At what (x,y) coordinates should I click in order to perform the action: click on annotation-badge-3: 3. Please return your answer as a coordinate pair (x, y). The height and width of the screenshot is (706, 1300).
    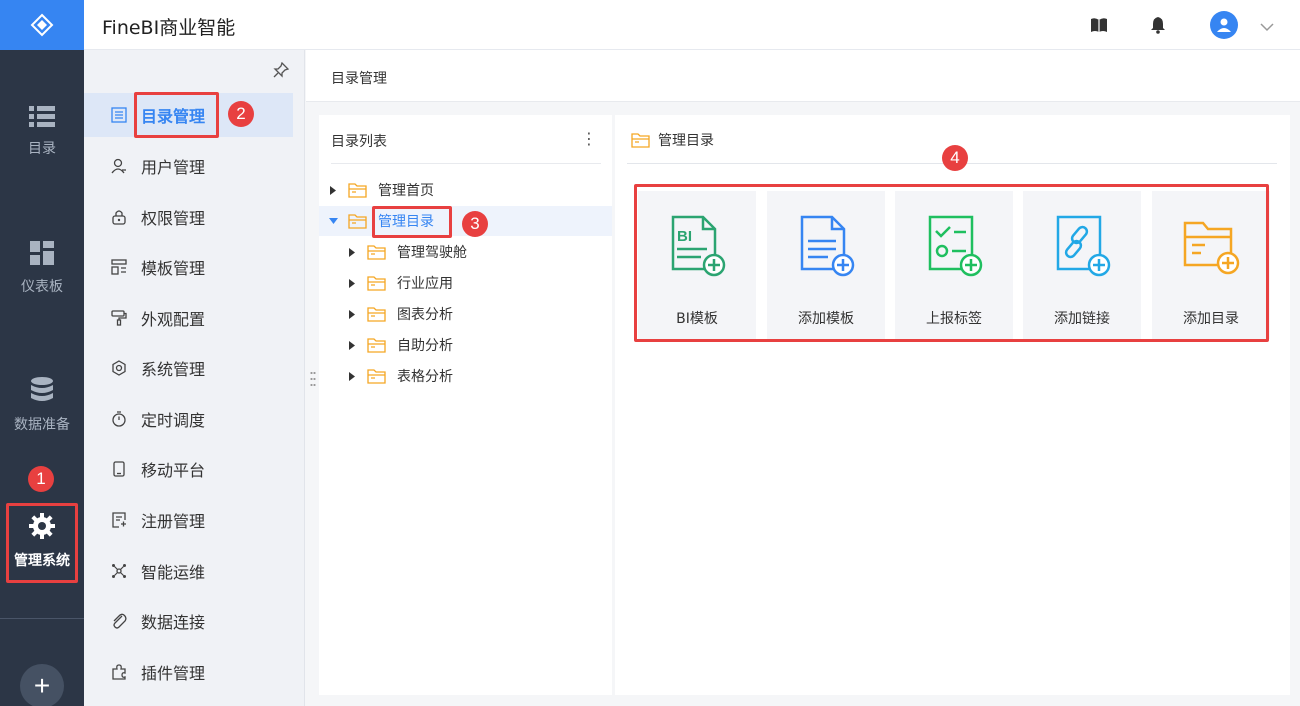
    Looking at the image, I should click on (475, 224).